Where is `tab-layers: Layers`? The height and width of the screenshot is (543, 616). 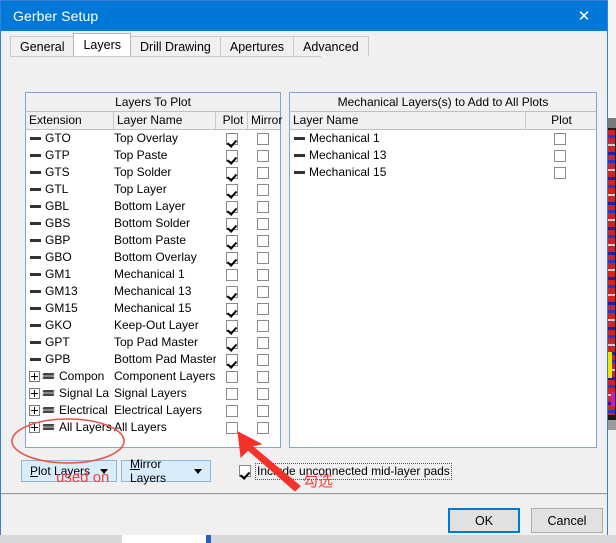 tab-layers: Layers is located at coordinates (102, 44).